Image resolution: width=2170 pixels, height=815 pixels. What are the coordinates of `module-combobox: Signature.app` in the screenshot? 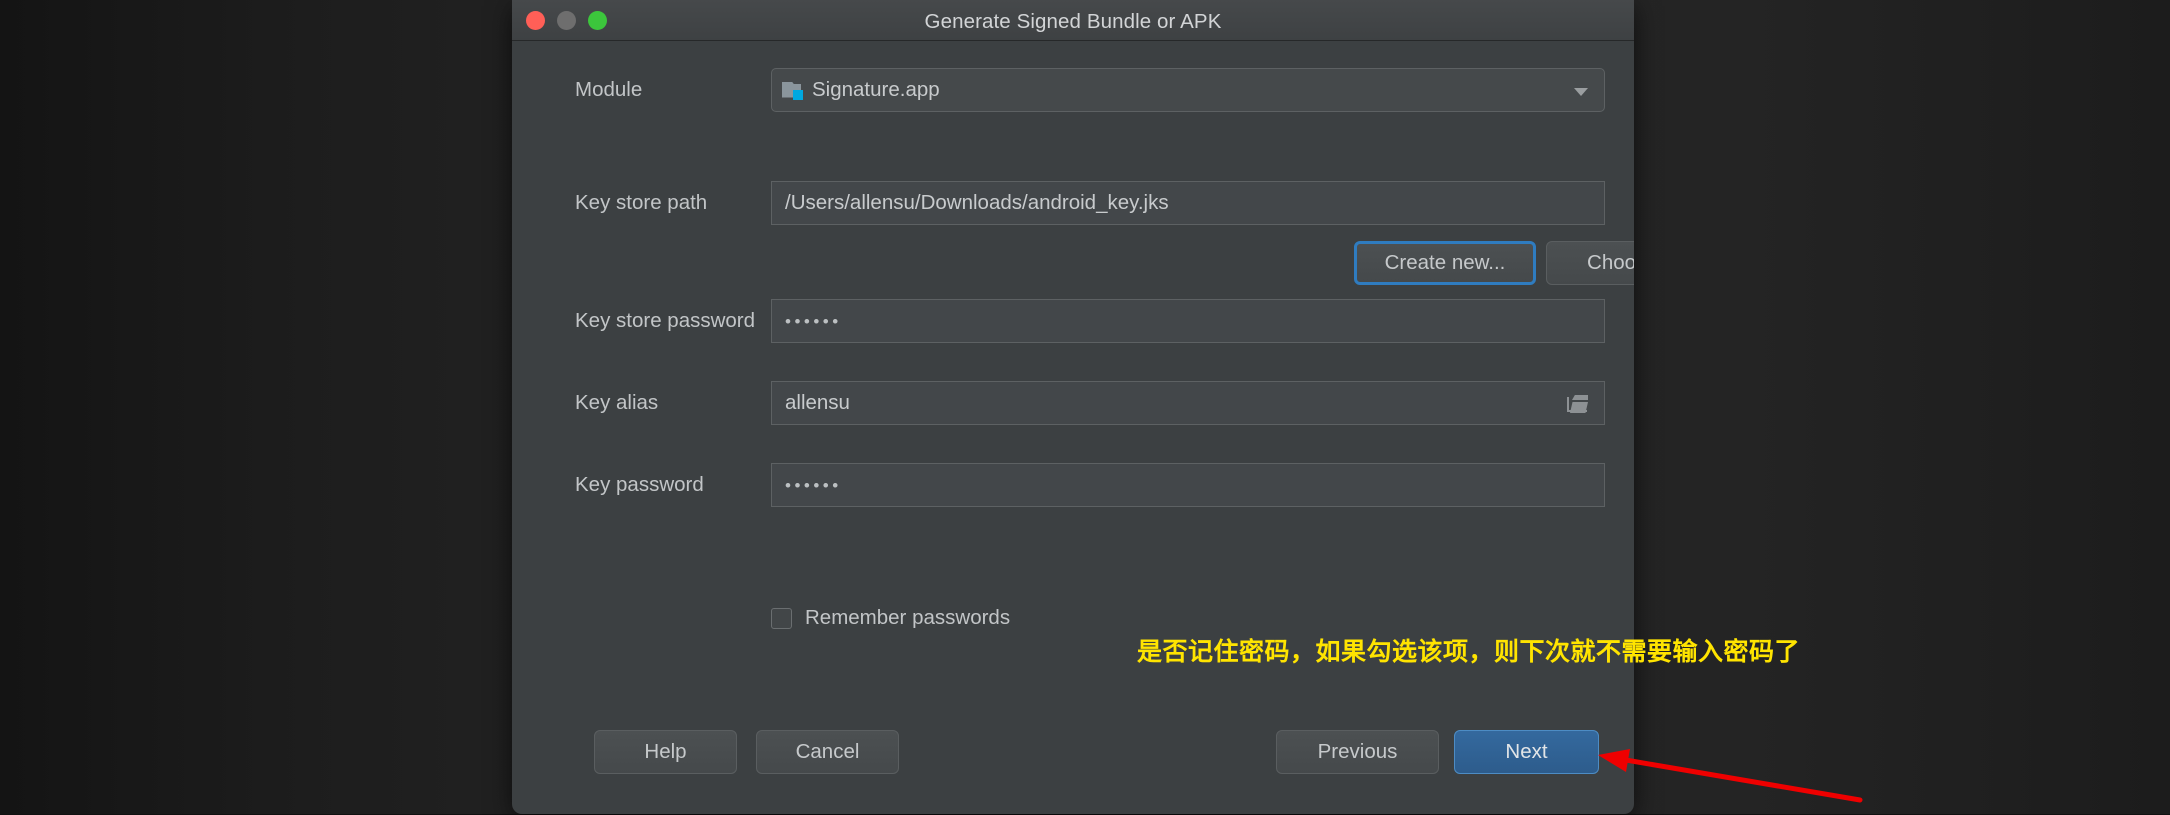 It's located at (1188, 90).